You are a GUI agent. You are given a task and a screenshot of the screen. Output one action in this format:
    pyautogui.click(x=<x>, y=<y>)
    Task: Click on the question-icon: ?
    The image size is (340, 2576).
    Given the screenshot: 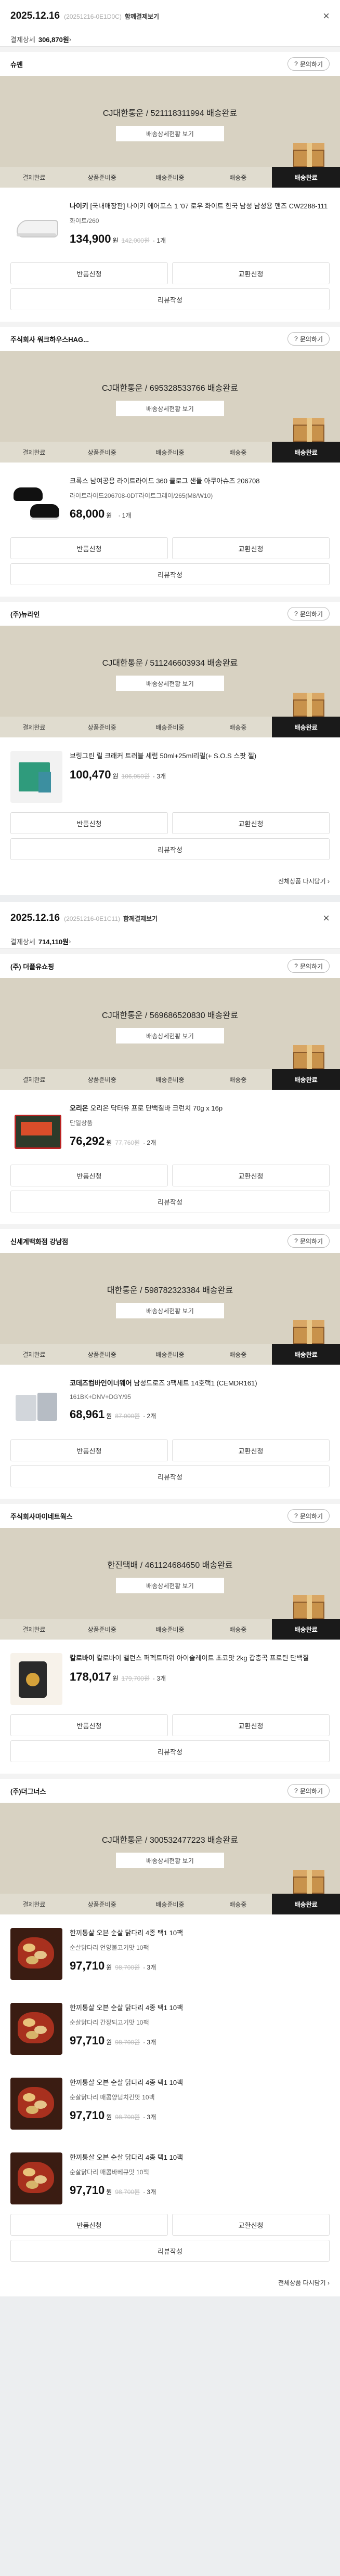 What is the action you would take?
    pyautogui.click(x=296, y=1241)
    